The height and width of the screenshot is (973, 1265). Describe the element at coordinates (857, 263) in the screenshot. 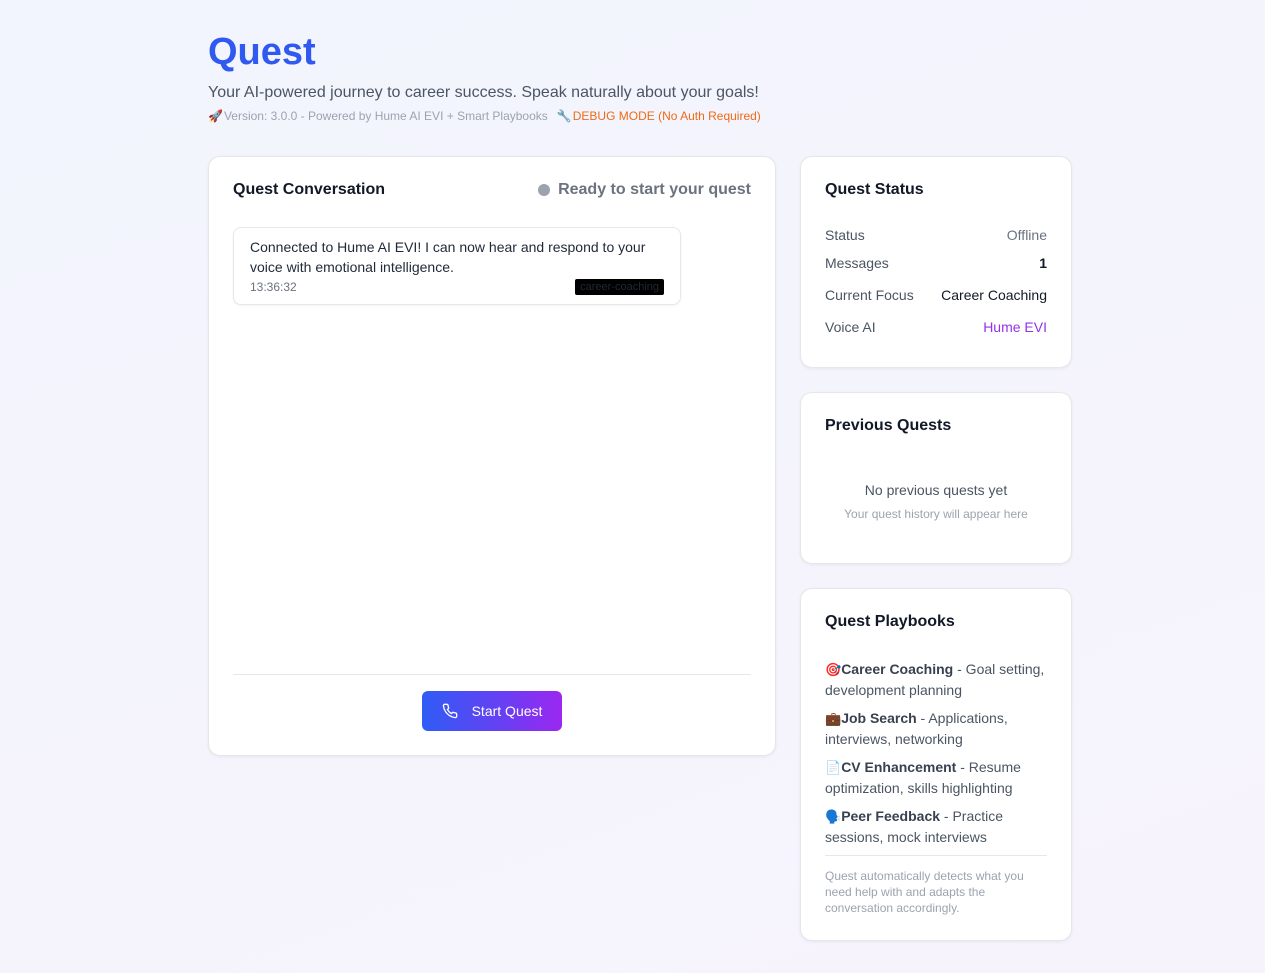

I see `messages-label: Messages` at that location.